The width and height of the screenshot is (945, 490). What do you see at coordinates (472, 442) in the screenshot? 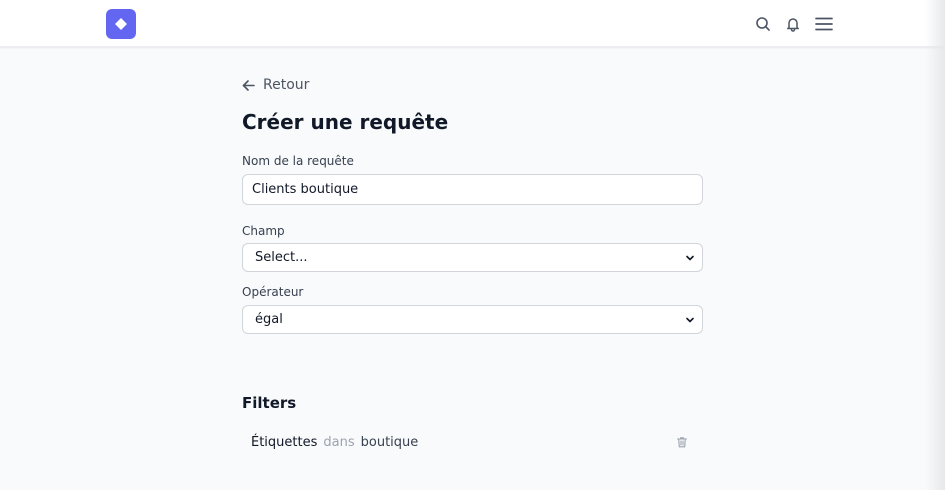
I see `filter-item: Étiquettes dans boutique` at bounding box center [472, 442].